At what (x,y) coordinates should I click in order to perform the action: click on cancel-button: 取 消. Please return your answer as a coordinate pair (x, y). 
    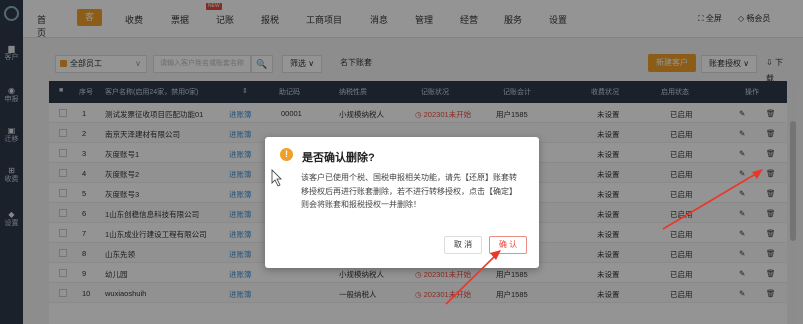
    Looking at the image, I should click on (463, 245).